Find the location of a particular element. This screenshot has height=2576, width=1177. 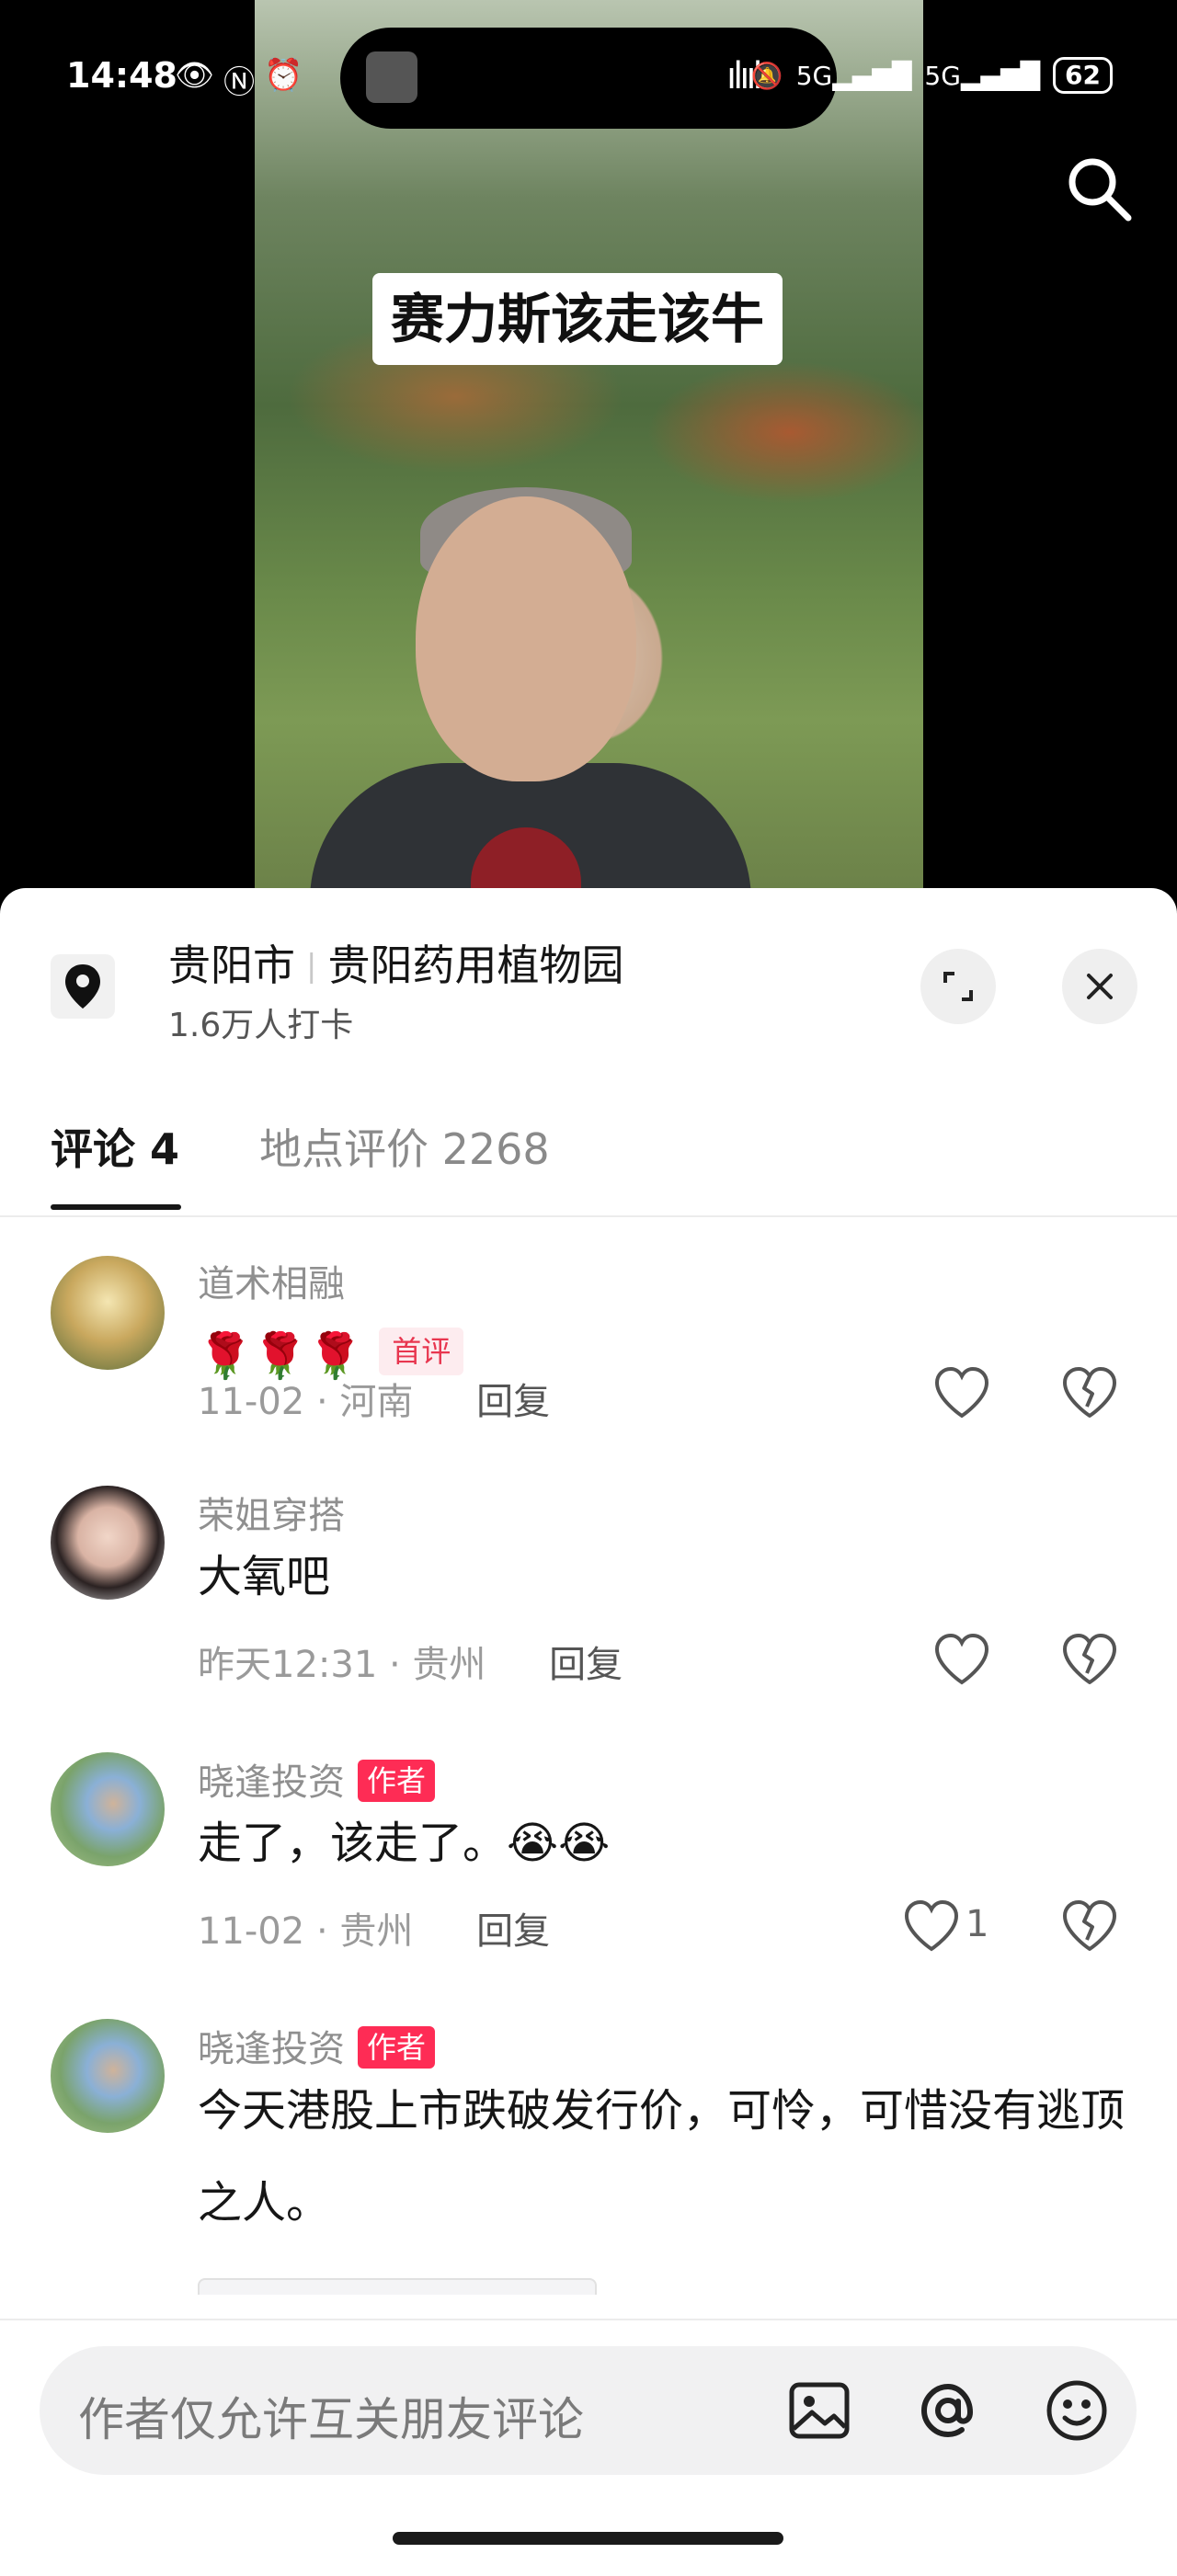

emoji-icon is located at coordinates (1077, 2410).